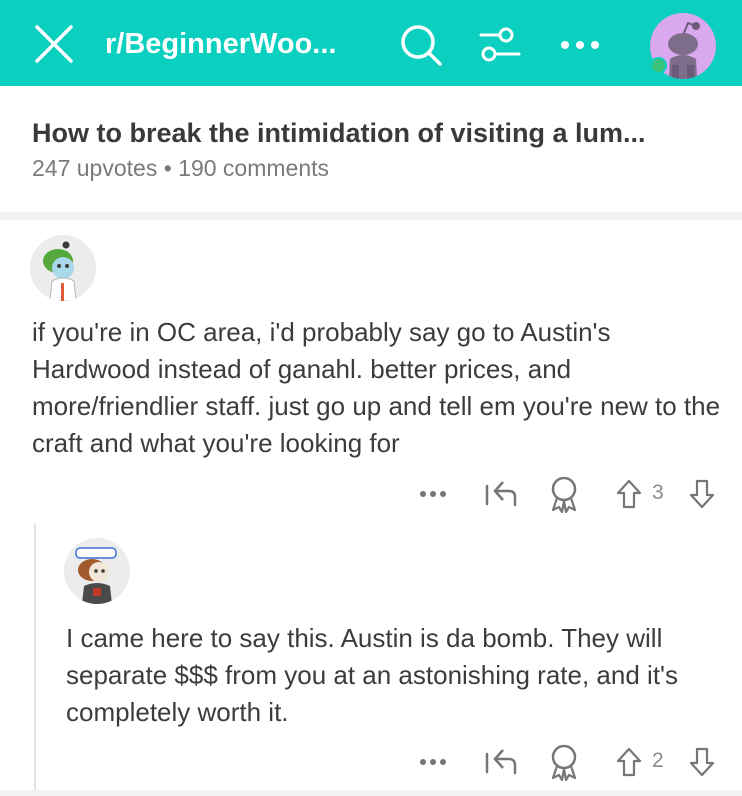 The image size is (742, 796). I want to click on vote-score: 3, so click(658, 492).